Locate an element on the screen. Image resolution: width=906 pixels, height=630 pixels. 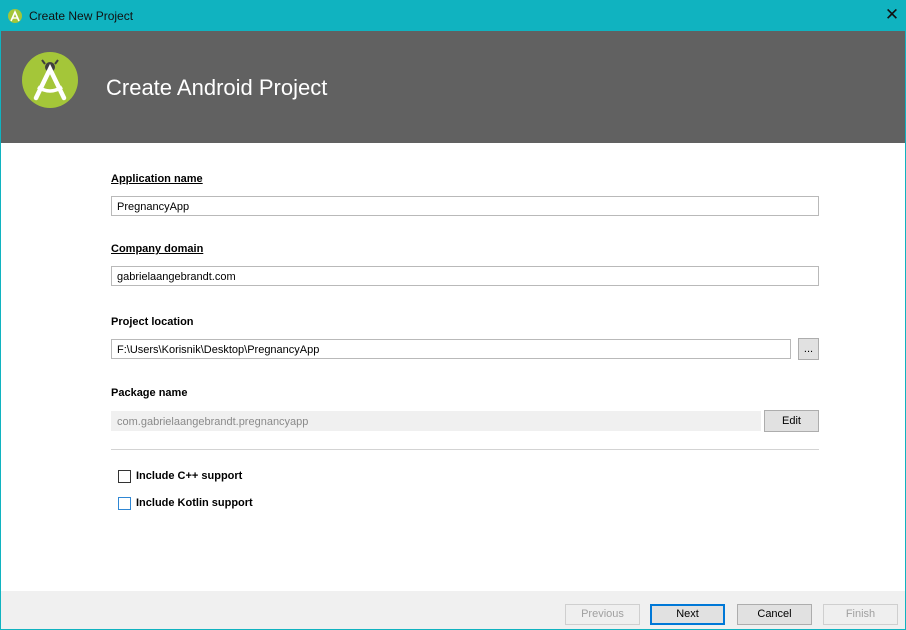
include-kotlin-label: Include Kotlin support is located at coordinates (194, 503).